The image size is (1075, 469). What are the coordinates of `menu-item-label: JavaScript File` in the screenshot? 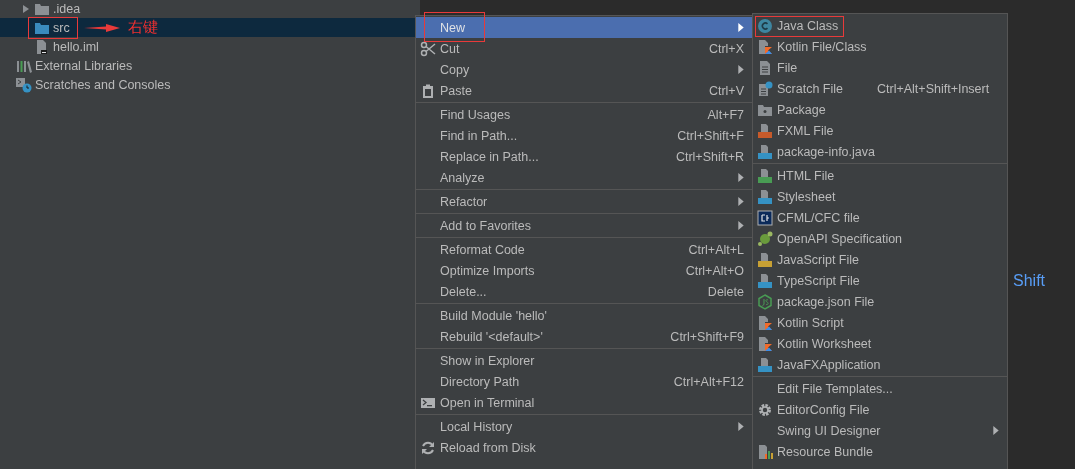 It's located at (818, 259).